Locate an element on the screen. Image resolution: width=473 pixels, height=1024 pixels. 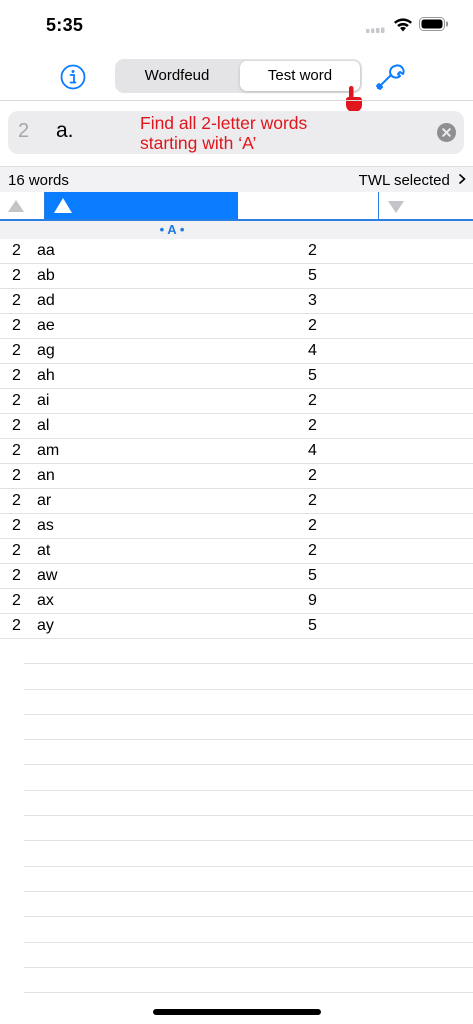
word-text: ax is located at coordinates (45, 600).